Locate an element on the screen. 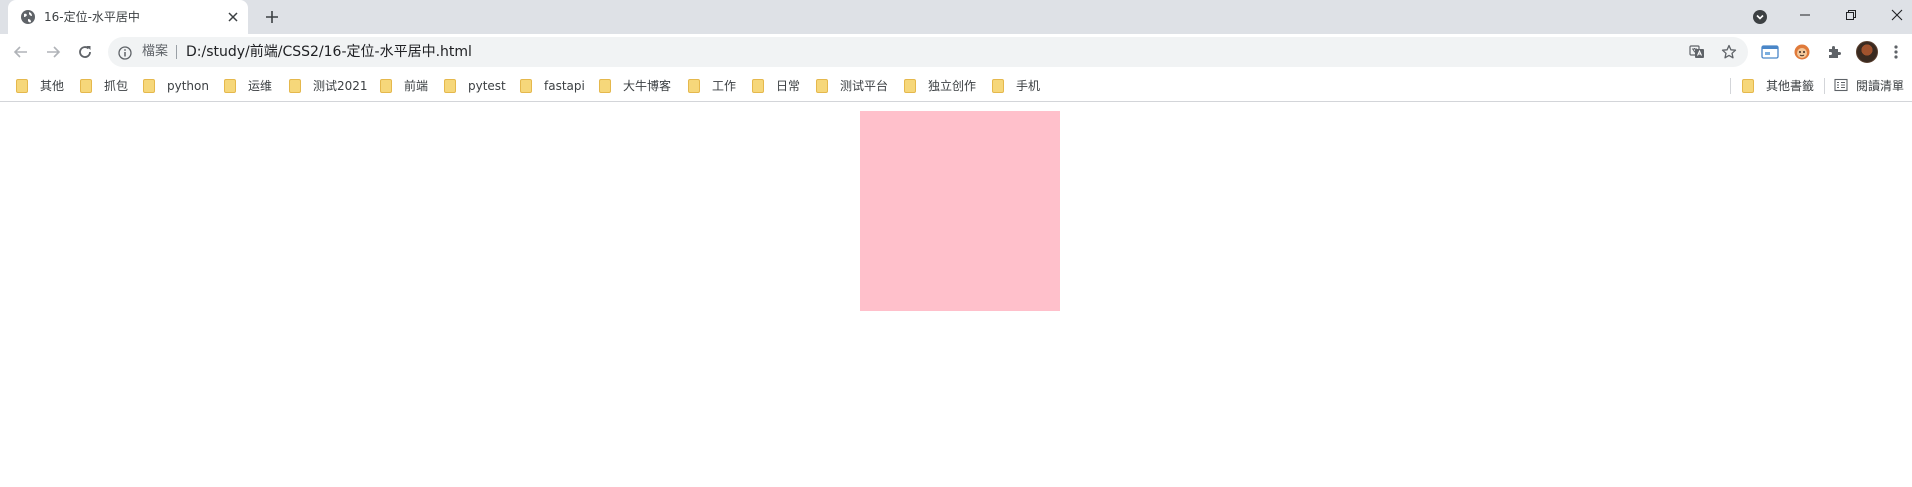  tab-strip: 16-定位-水平居中 is located at coordinates (956, 17).